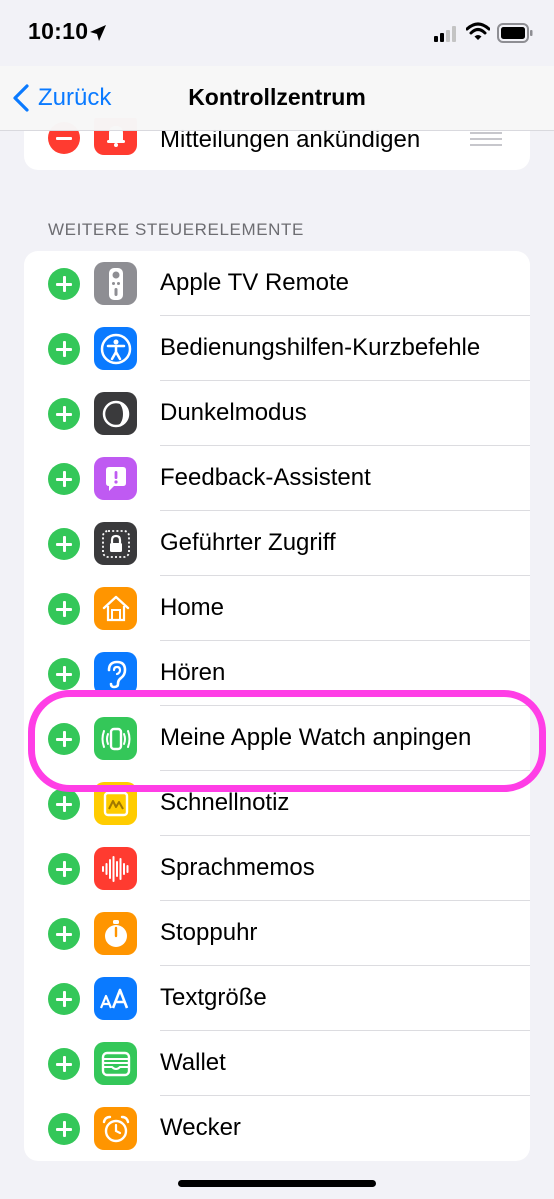  Describe the element at coordinates (115, 998) in the screenshot. I see `text-size-icon` at that location.